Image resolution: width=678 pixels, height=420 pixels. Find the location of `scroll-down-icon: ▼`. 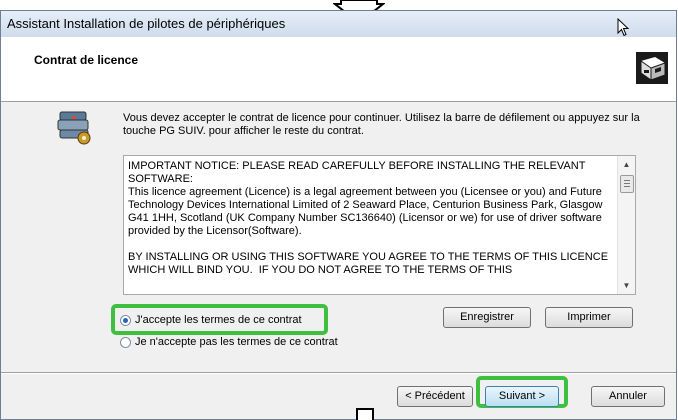

scroll-down-icon: ▼ is located at coordinates (626, 285).